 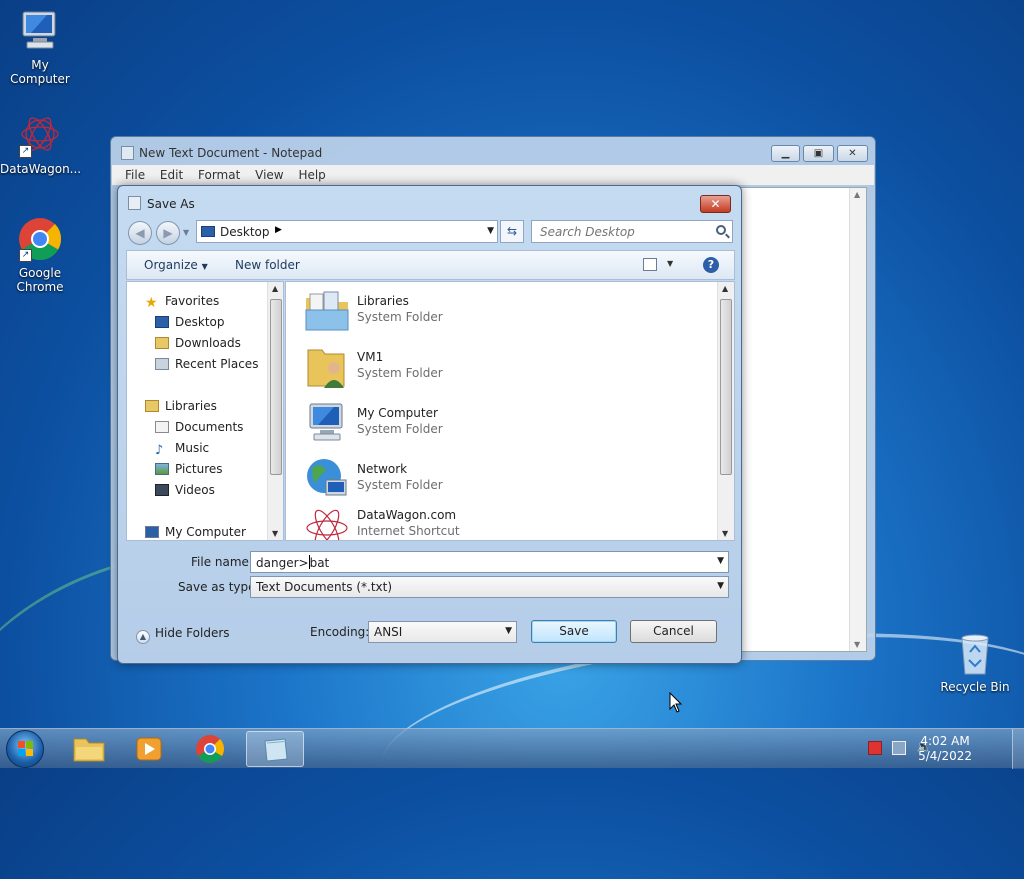 I want to click on navigation-scrollbar: ▲ ▼, so click(x=275, y=411).